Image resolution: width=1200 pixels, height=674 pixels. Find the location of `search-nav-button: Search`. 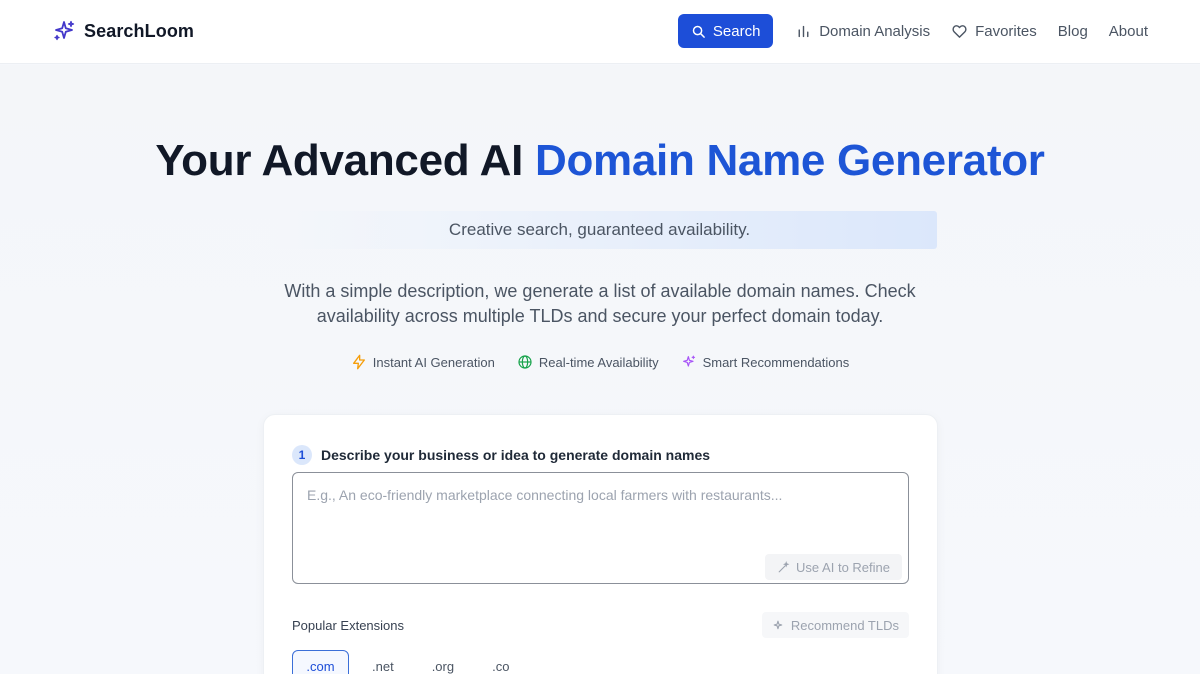

search-nav-button: Search is located at coordinates (726, 31).